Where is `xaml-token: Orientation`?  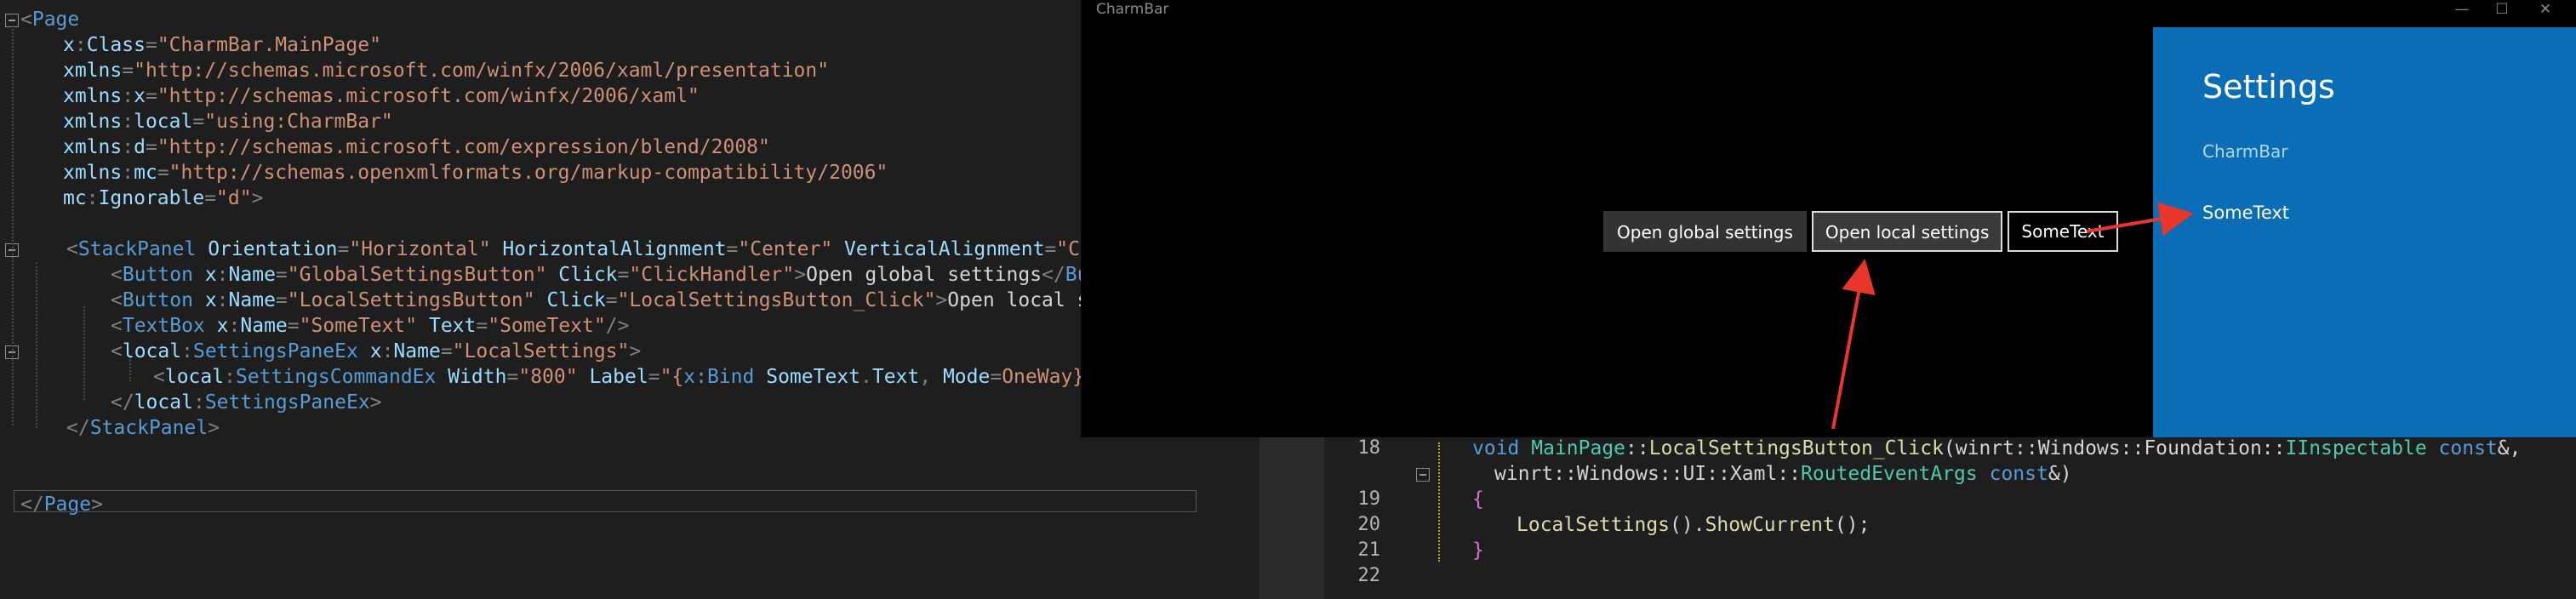
xaml-token: Orientation is located at coordinates (273, 249).